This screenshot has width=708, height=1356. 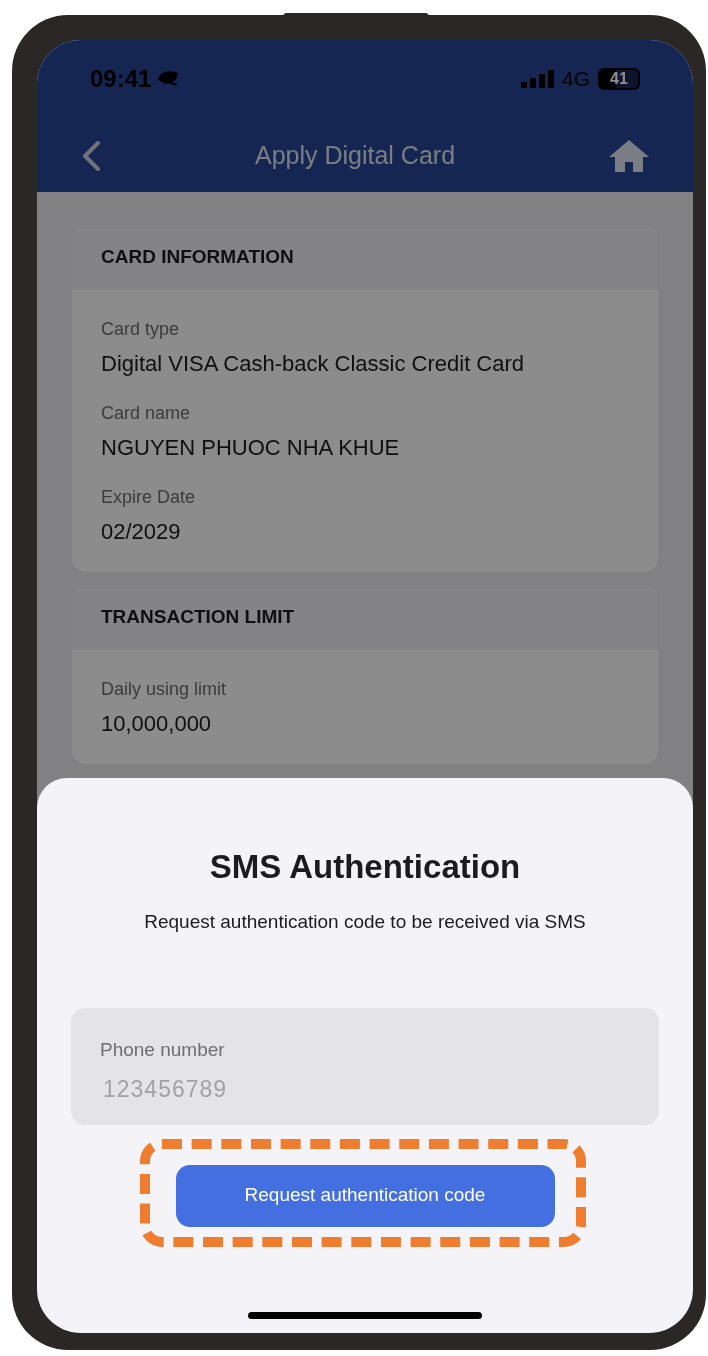 What do you see at coordinates (146, 413) in the screenshot?
I see `field-label: Card name` at bounding box center [146, 413].